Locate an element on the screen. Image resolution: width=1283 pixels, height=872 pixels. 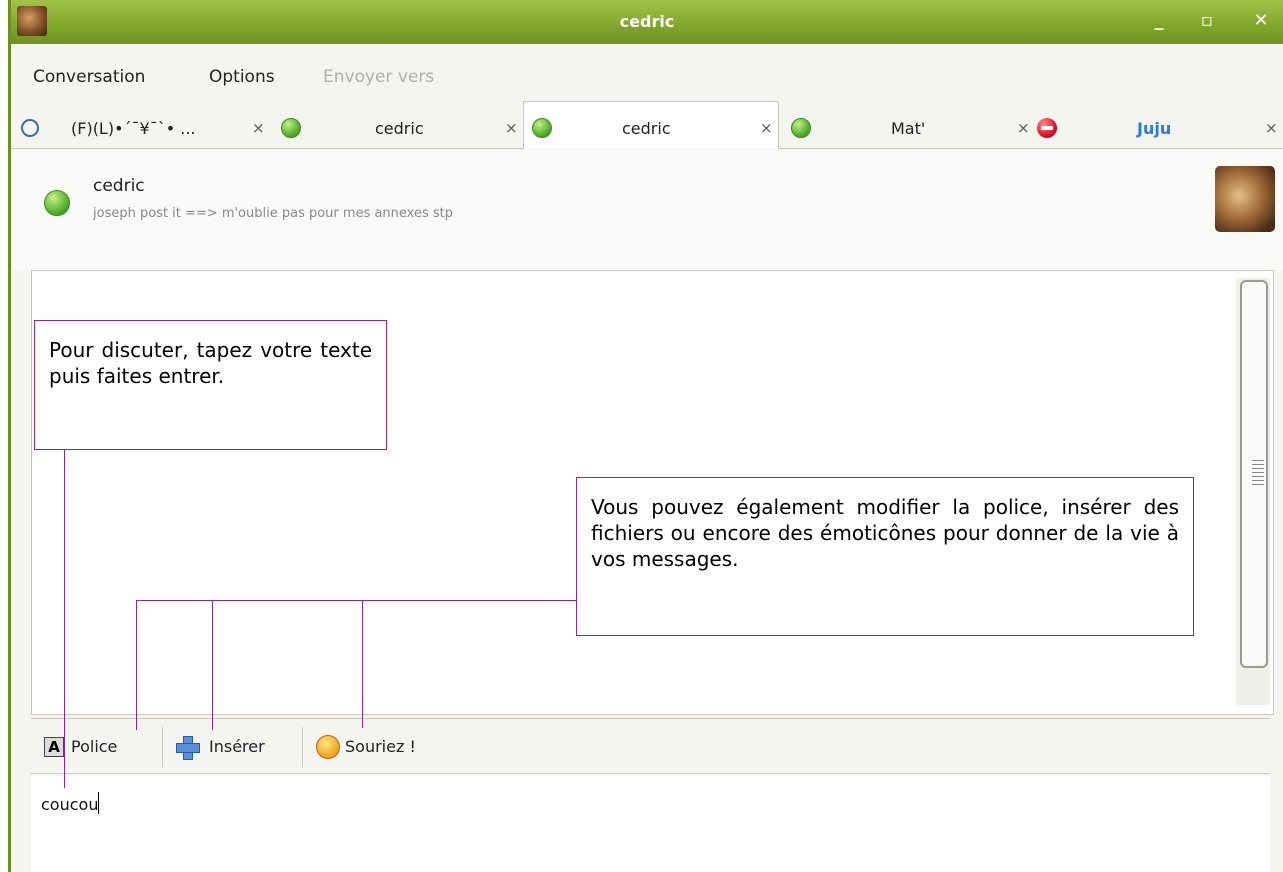
tab-mat: Mat' × is located at coordinates (904, 127).